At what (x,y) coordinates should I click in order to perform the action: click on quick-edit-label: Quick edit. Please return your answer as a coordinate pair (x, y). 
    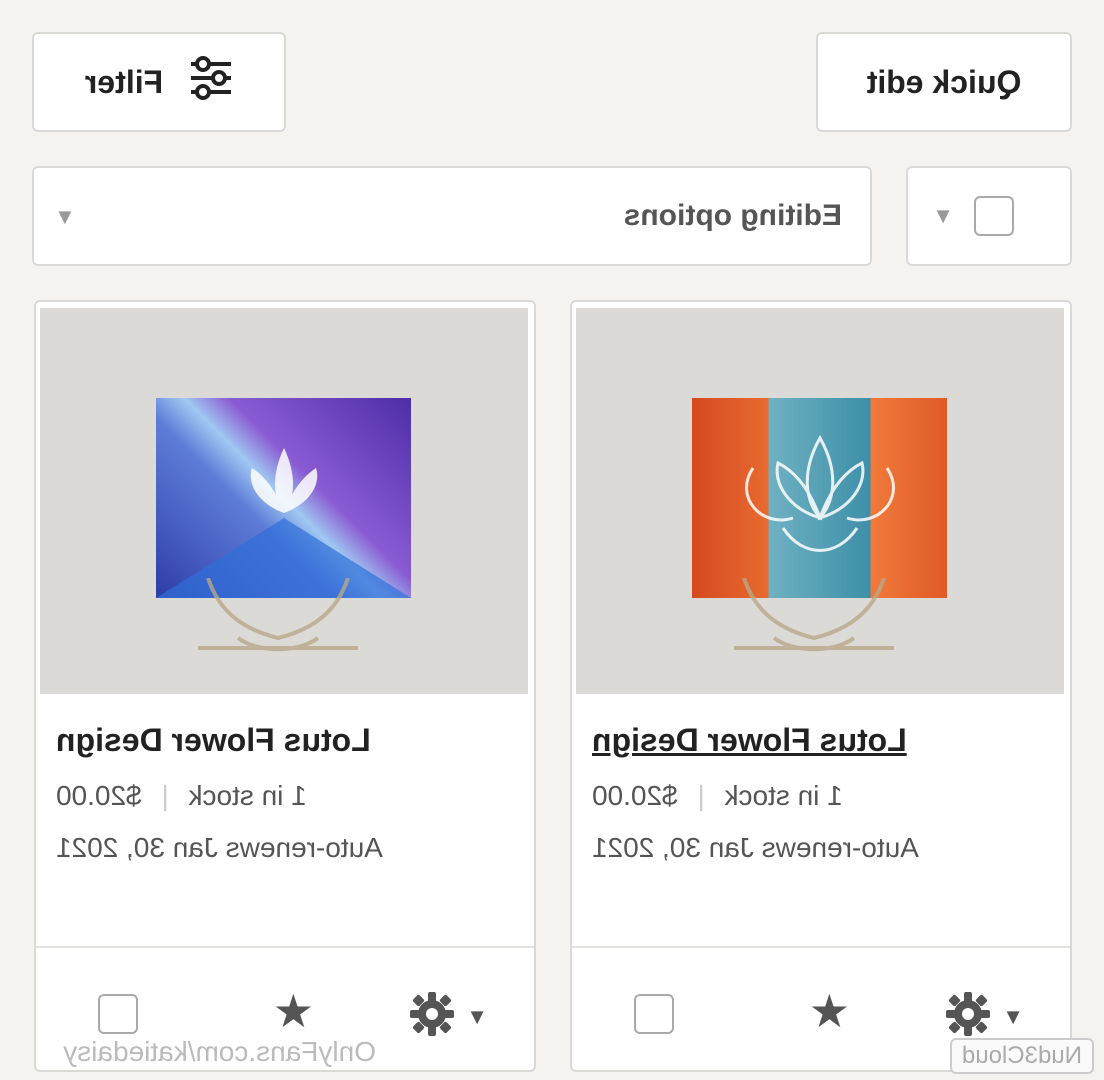
    Looking at the image, I should click on (944, 81).